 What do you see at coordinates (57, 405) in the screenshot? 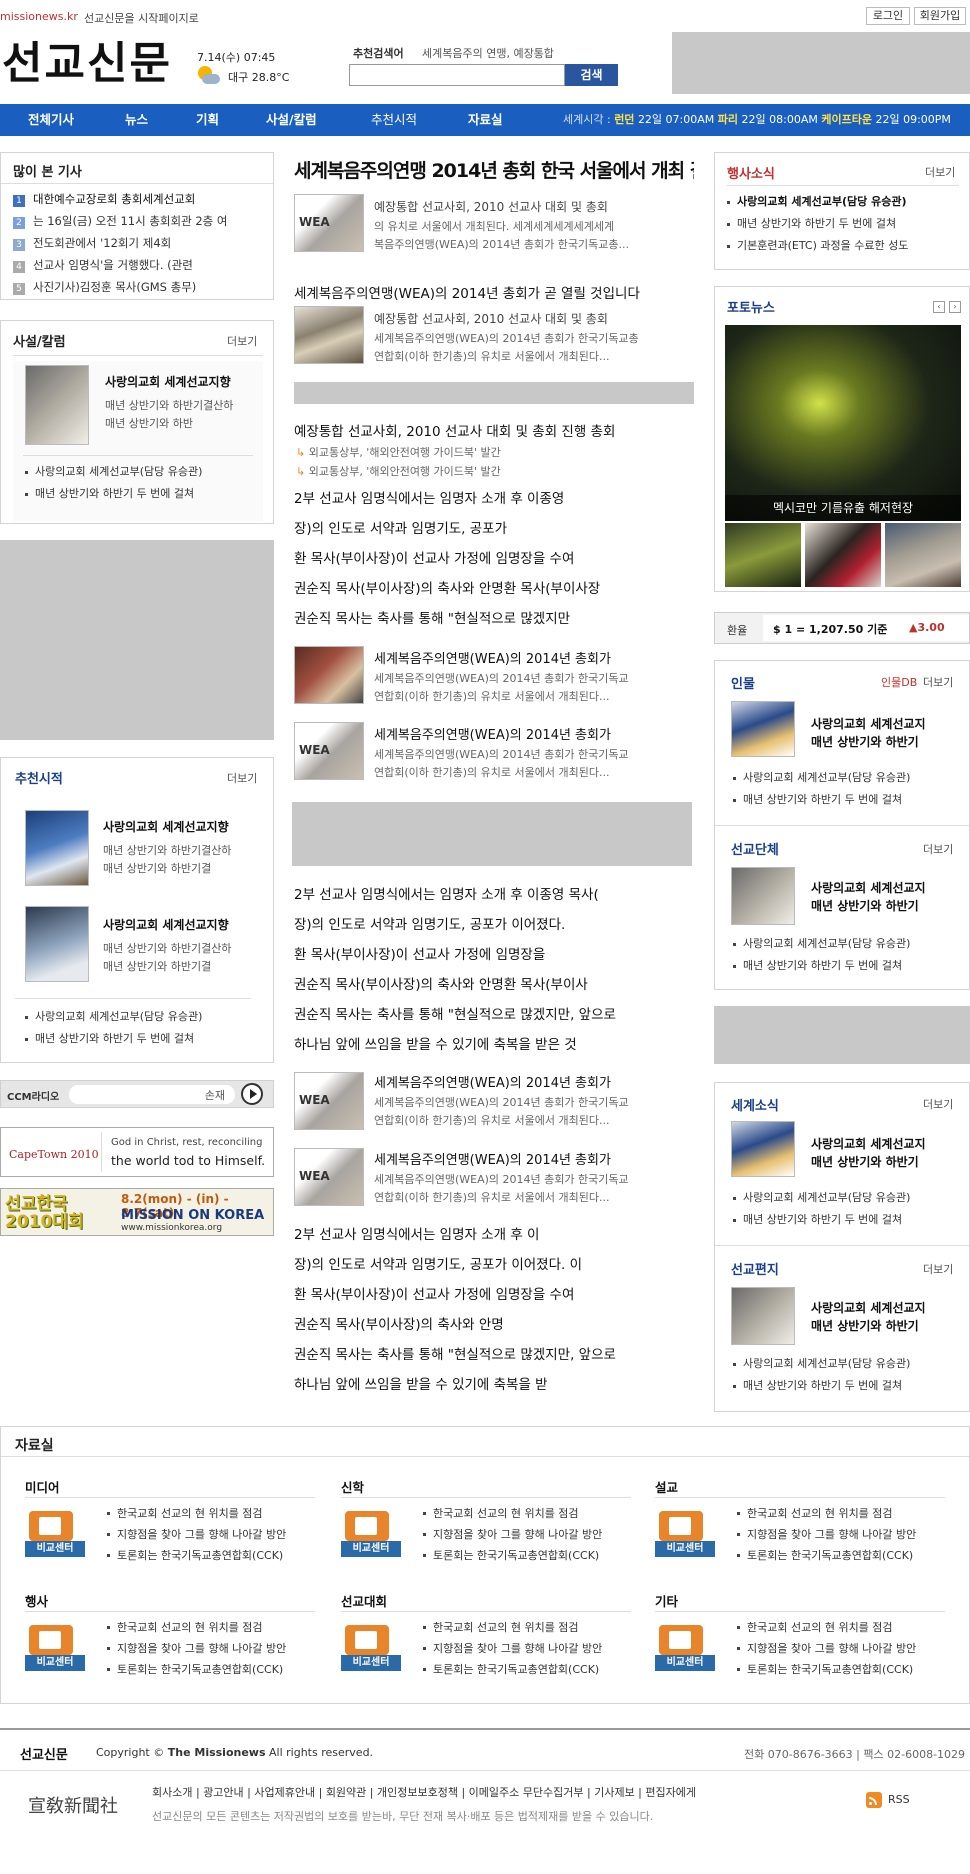
I see `editorial-photo` at bounding box center [57, 405].